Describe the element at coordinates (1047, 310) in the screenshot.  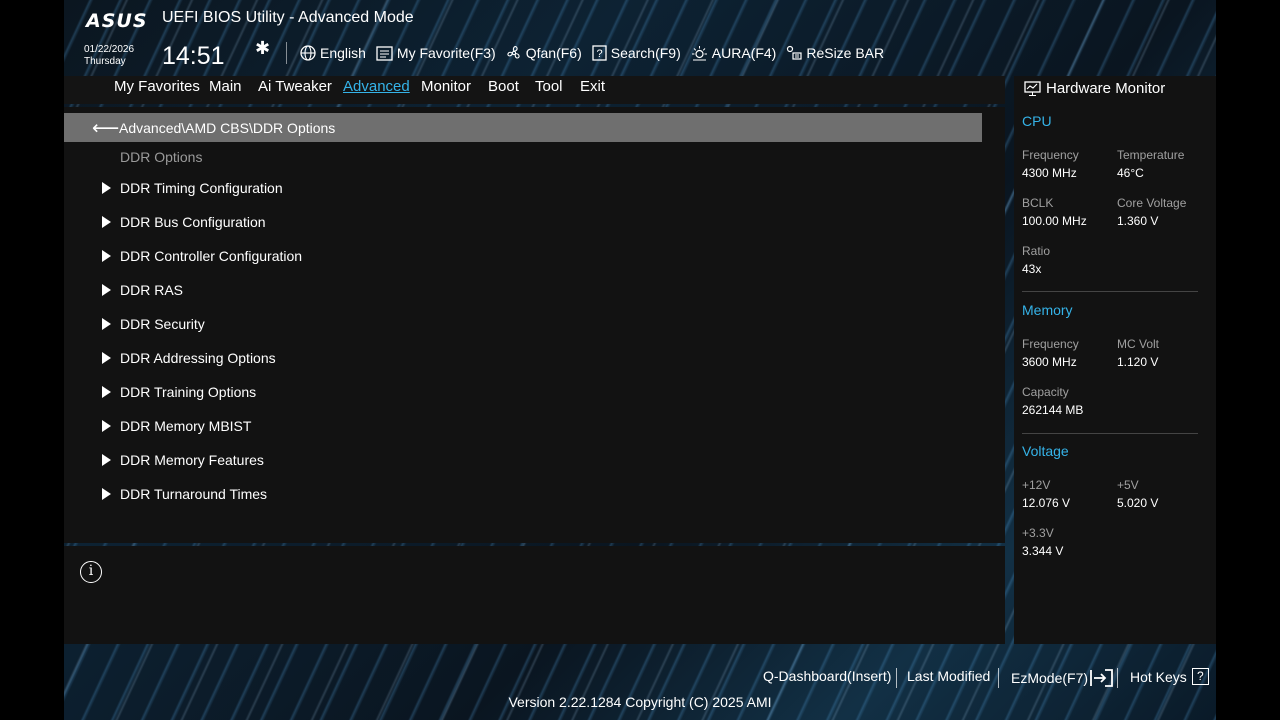
I see `memory-heading: Memory` at that location.